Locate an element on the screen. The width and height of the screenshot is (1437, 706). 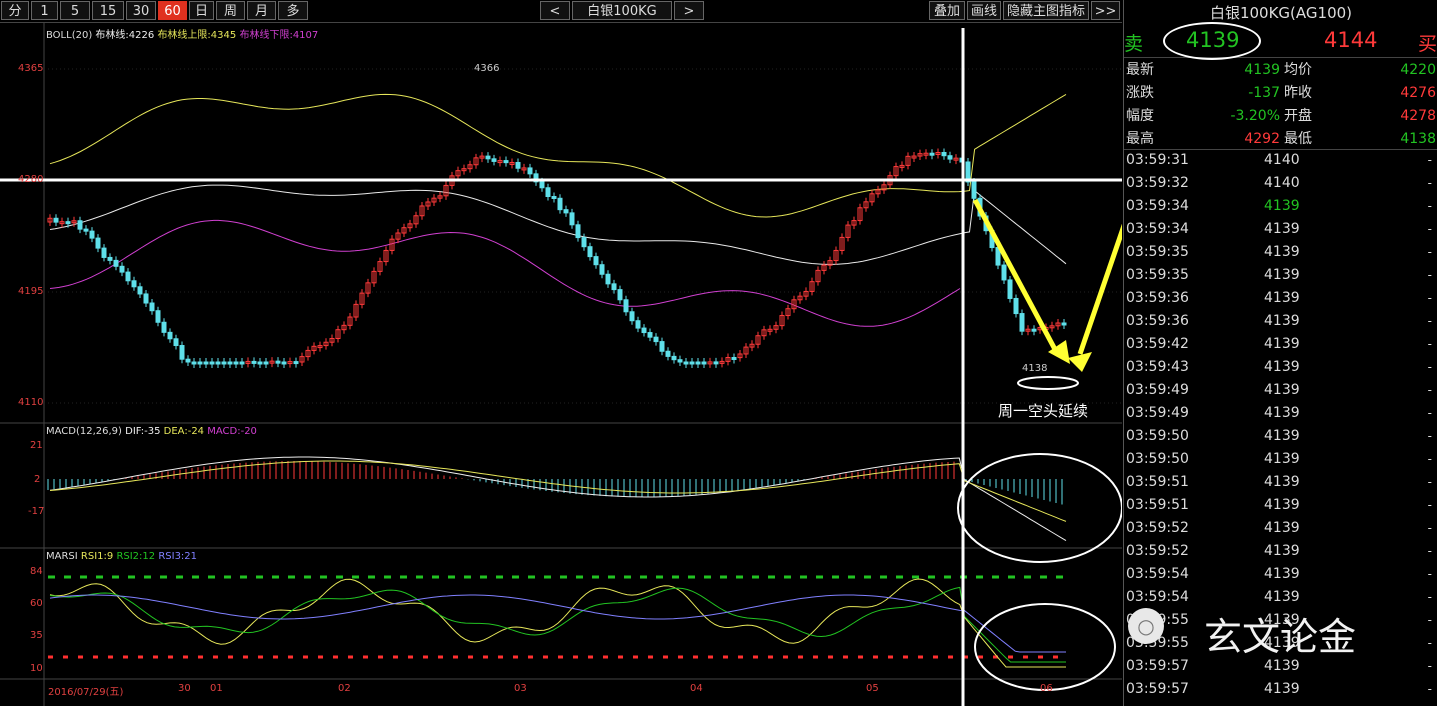
period-button-4: 30 is located at coordinates (141, 10).